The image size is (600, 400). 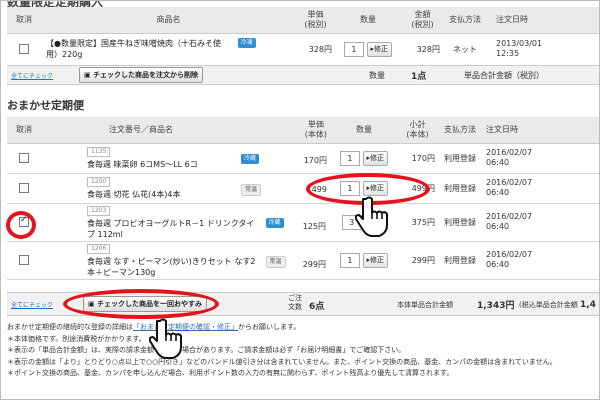 I want to click on order-count-label: ご注 文数, so click(x=295, y=302).